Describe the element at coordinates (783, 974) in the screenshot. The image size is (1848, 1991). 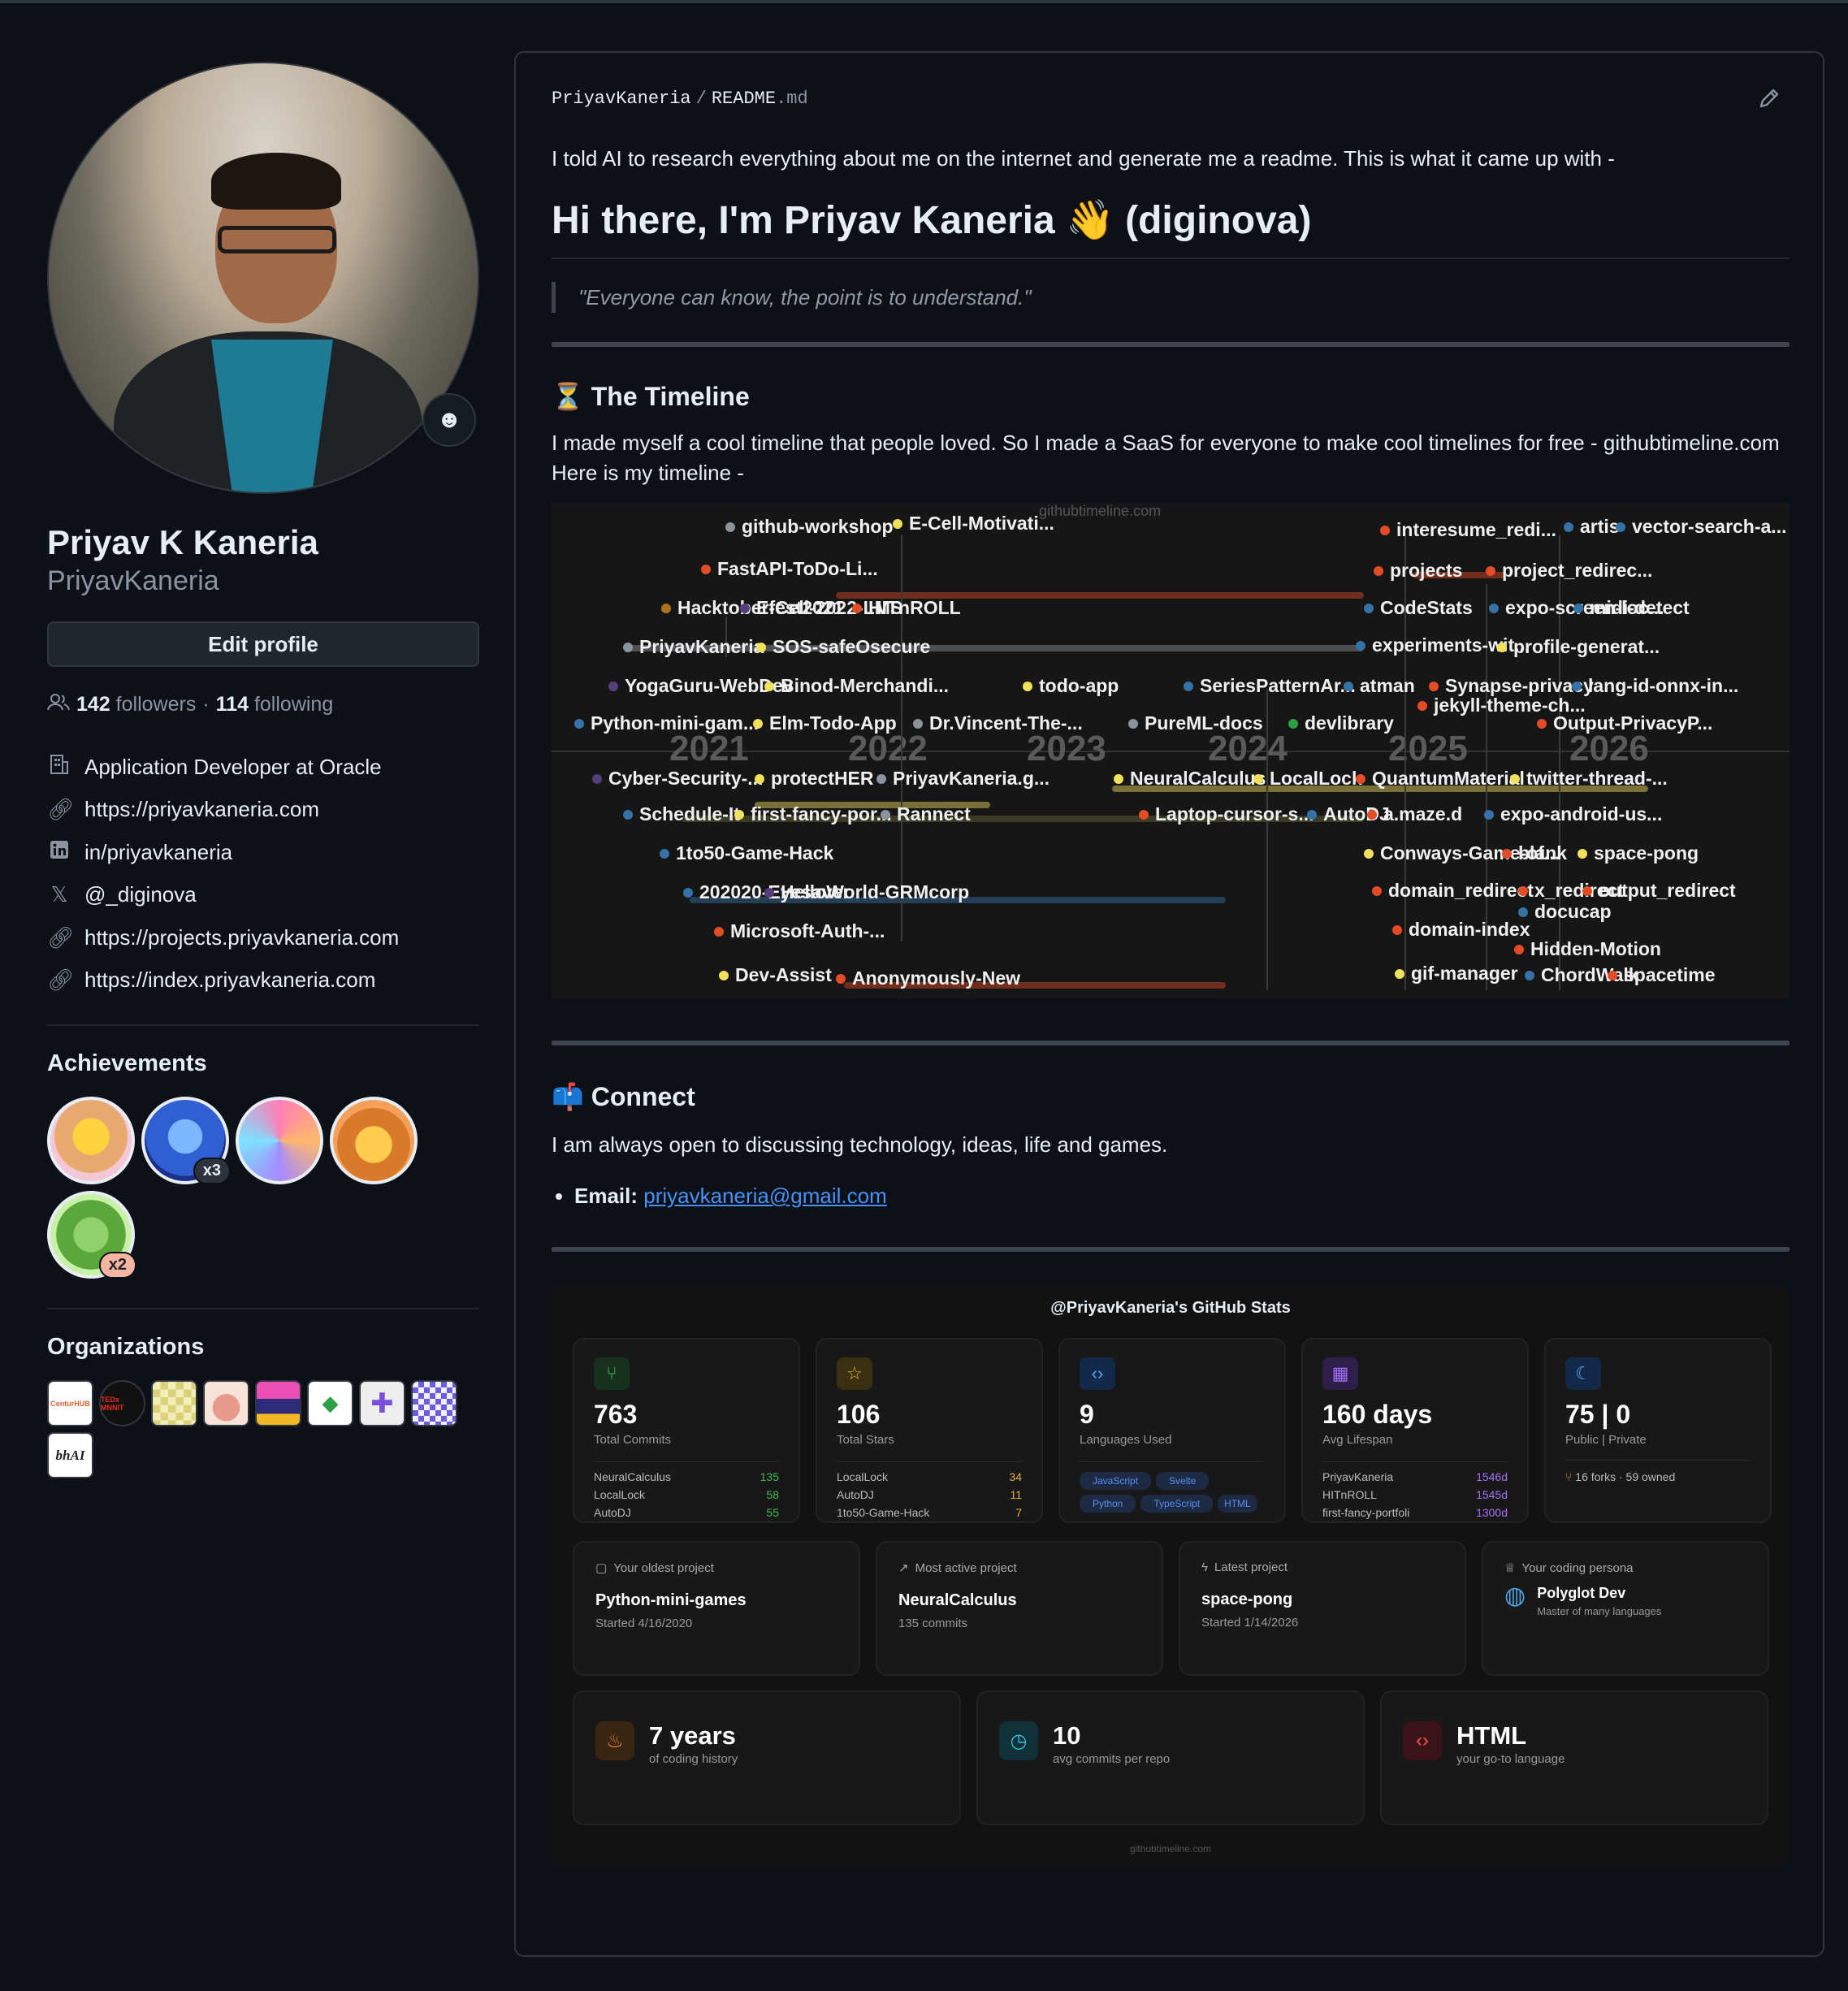
I see `timeline-project-name: Dev-Assist` at that location.